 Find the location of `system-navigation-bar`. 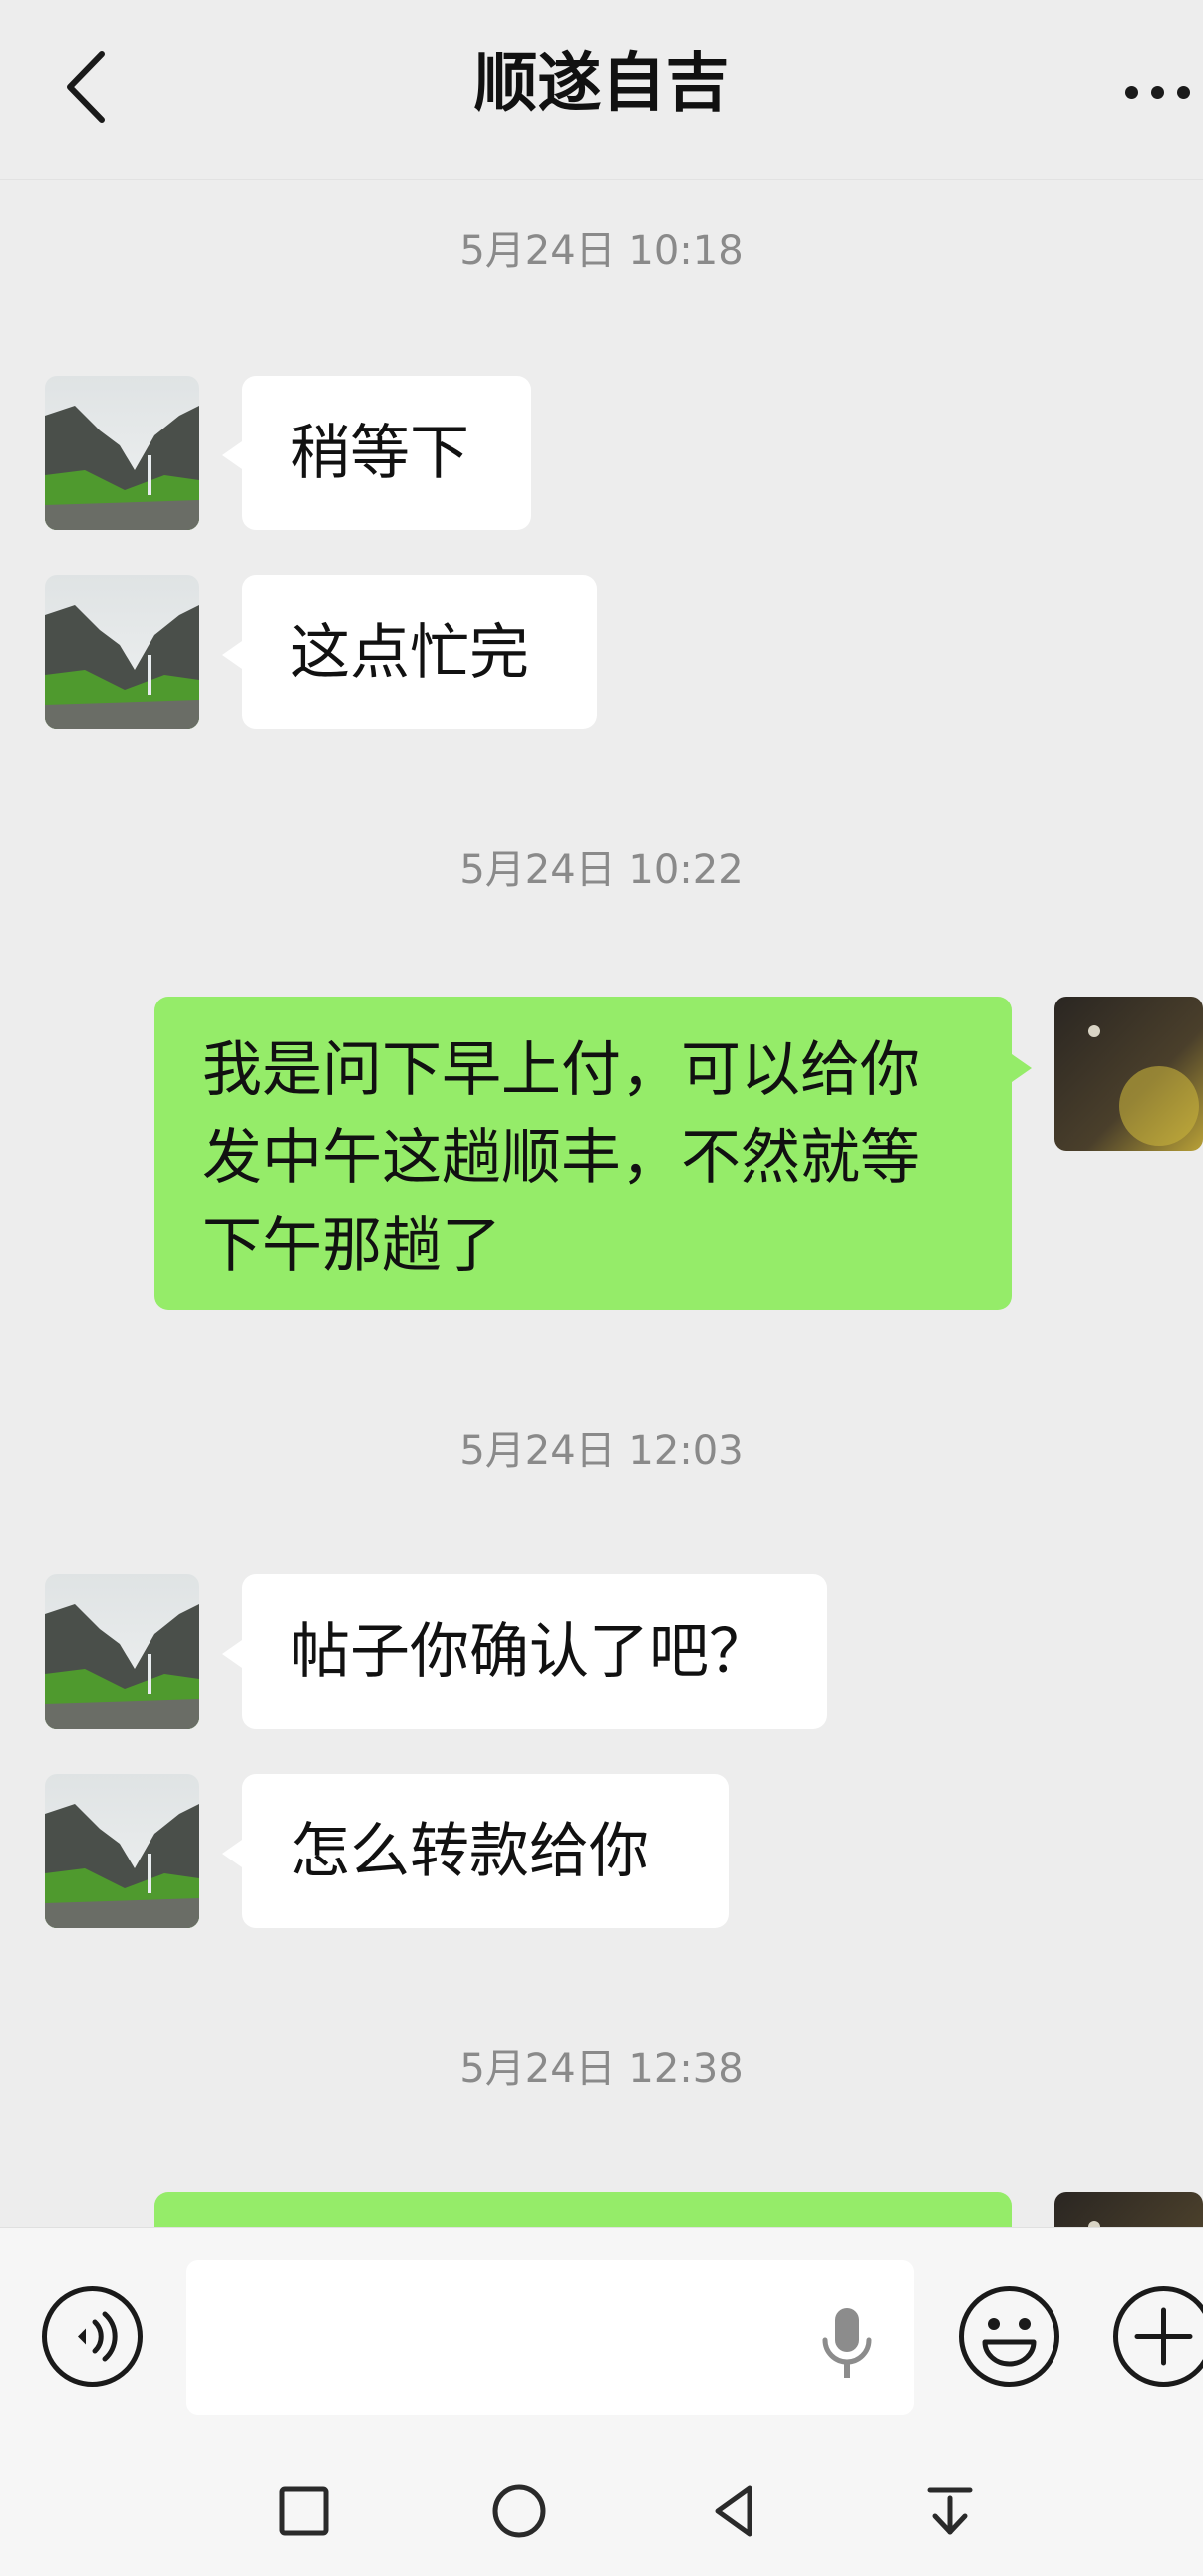

system-navigation-bar is located at coordinates (601, 2506).